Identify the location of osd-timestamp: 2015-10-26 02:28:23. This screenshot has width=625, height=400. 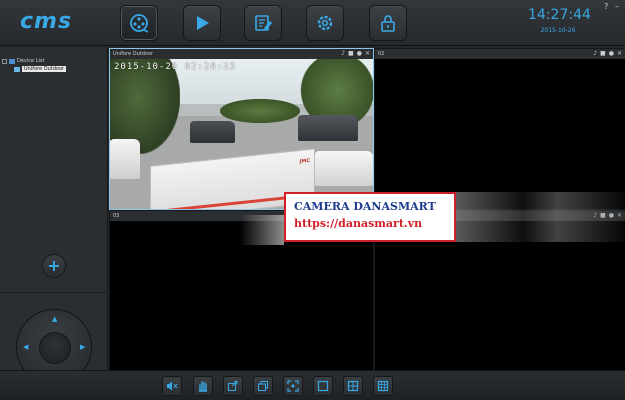
(175, 67).